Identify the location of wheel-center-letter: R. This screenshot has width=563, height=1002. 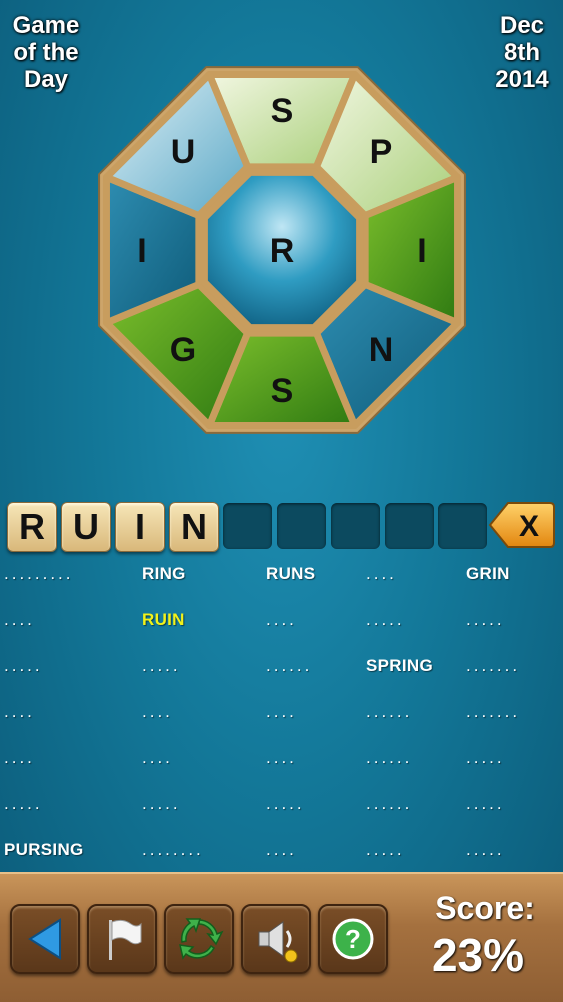
(282, 251).